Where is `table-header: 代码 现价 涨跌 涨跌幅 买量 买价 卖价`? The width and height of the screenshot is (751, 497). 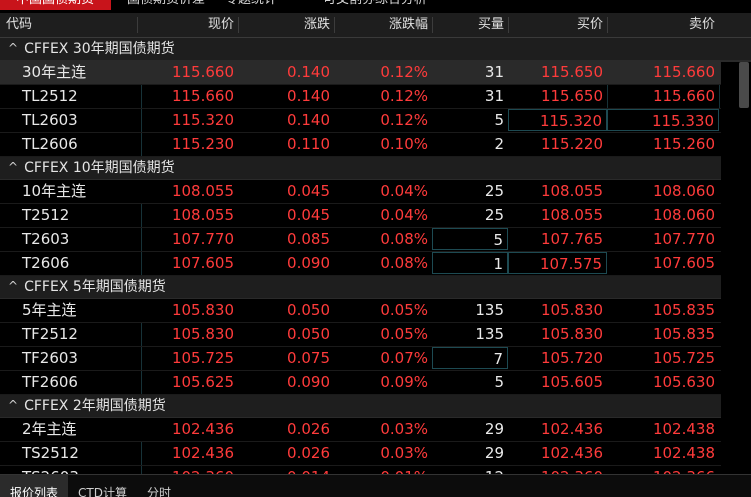 table-header: 代码 现价 涨跌 涨跌幅 买量 买价 卖价 is located at coordinates (375, 25).